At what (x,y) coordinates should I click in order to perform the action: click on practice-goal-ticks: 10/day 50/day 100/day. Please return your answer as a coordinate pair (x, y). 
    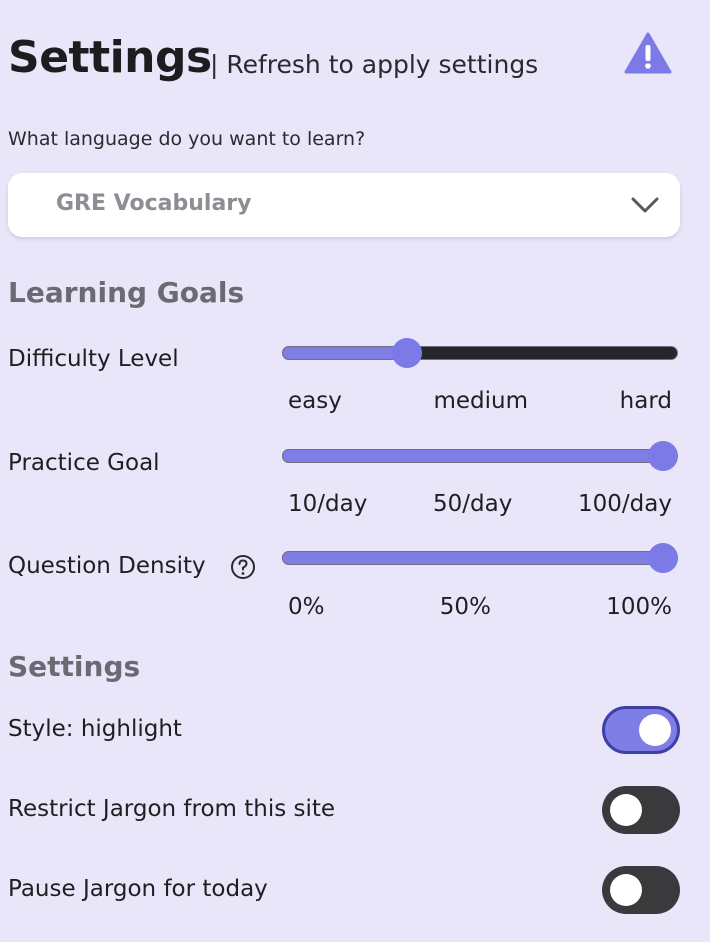
    Looking at the image, I should click on (480, 504).